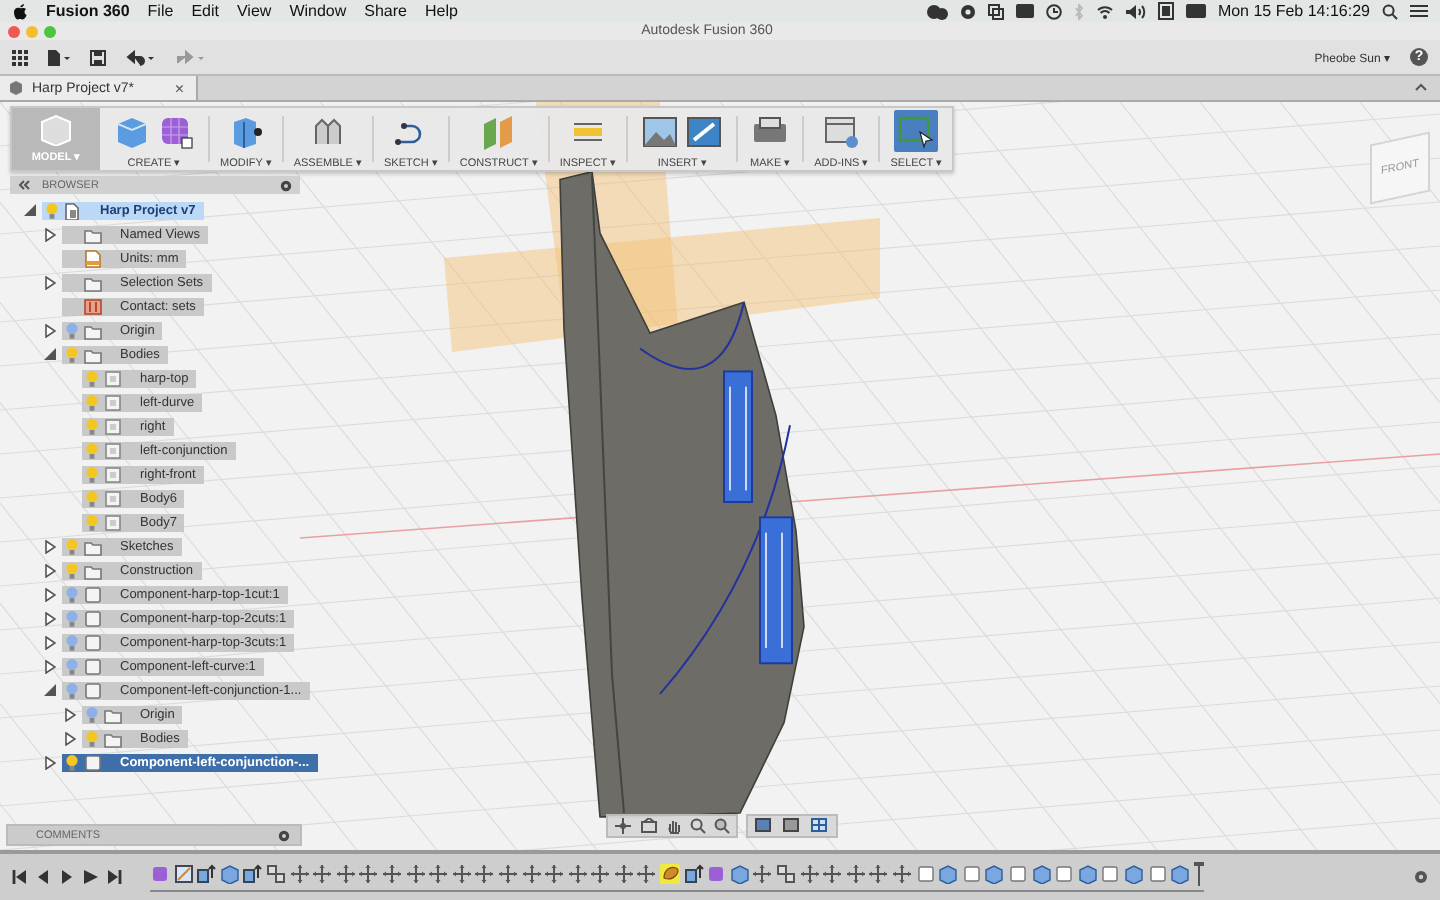 The image size is (1440, 900). Describe the element at coordinates (141, 57) in the screenshot. I see `undo-icon` at that location.